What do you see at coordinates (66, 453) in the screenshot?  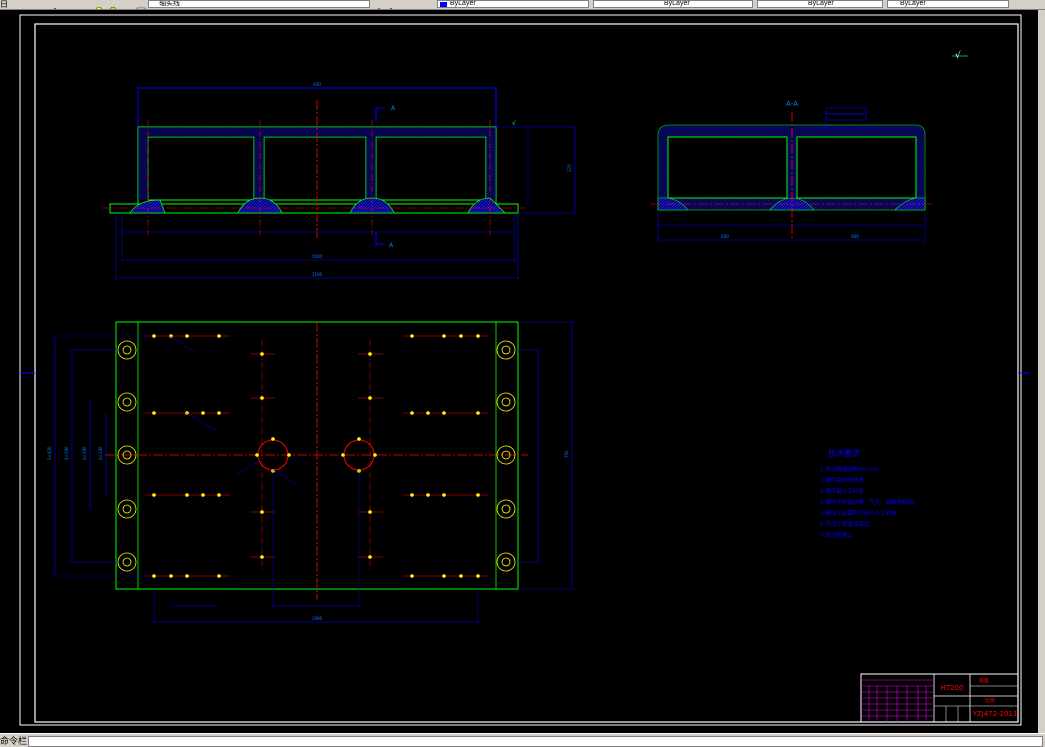 I see `dimension-text: 4×190` at bounding box center [66, 453].